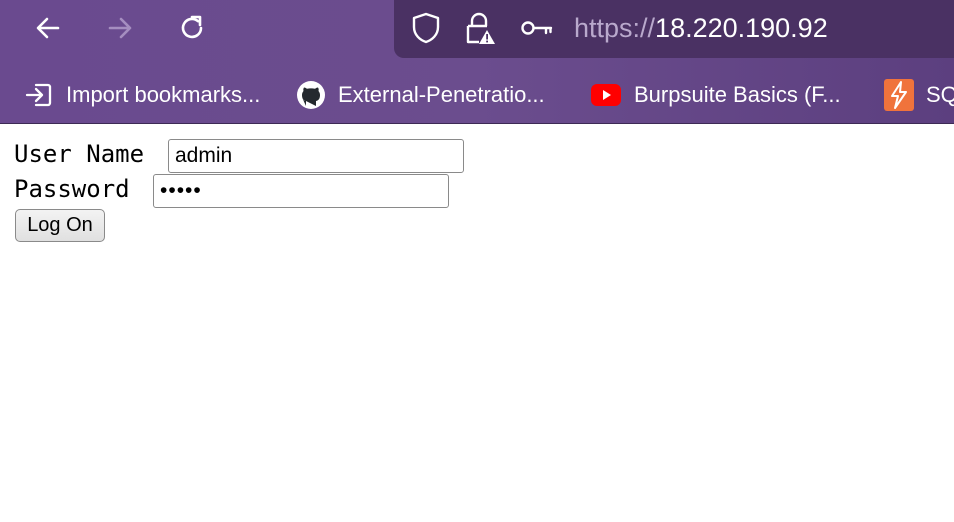 The width and height of the screenshot is (954, 522). I want to click on forward-button, so click(120, 28).